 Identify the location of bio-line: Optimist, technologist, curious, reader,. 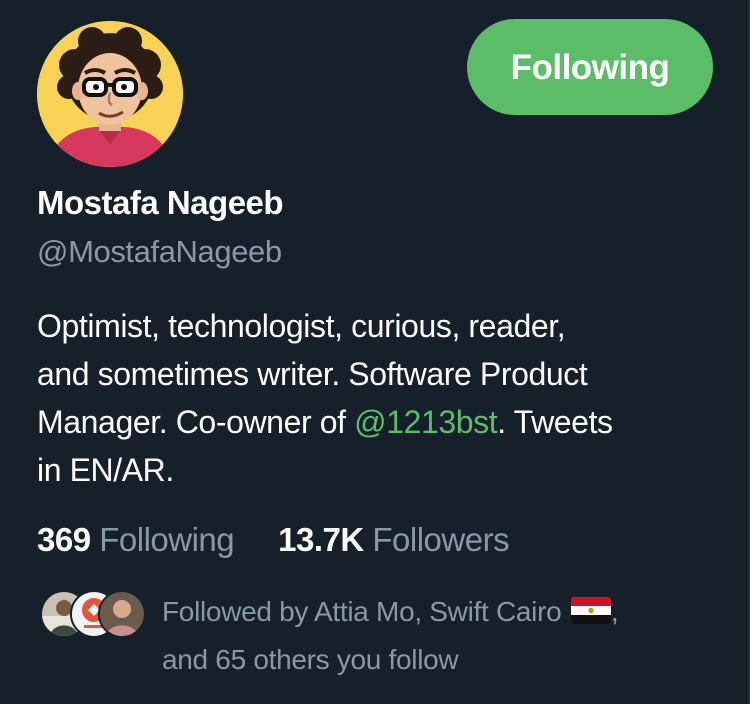
(301, 326).